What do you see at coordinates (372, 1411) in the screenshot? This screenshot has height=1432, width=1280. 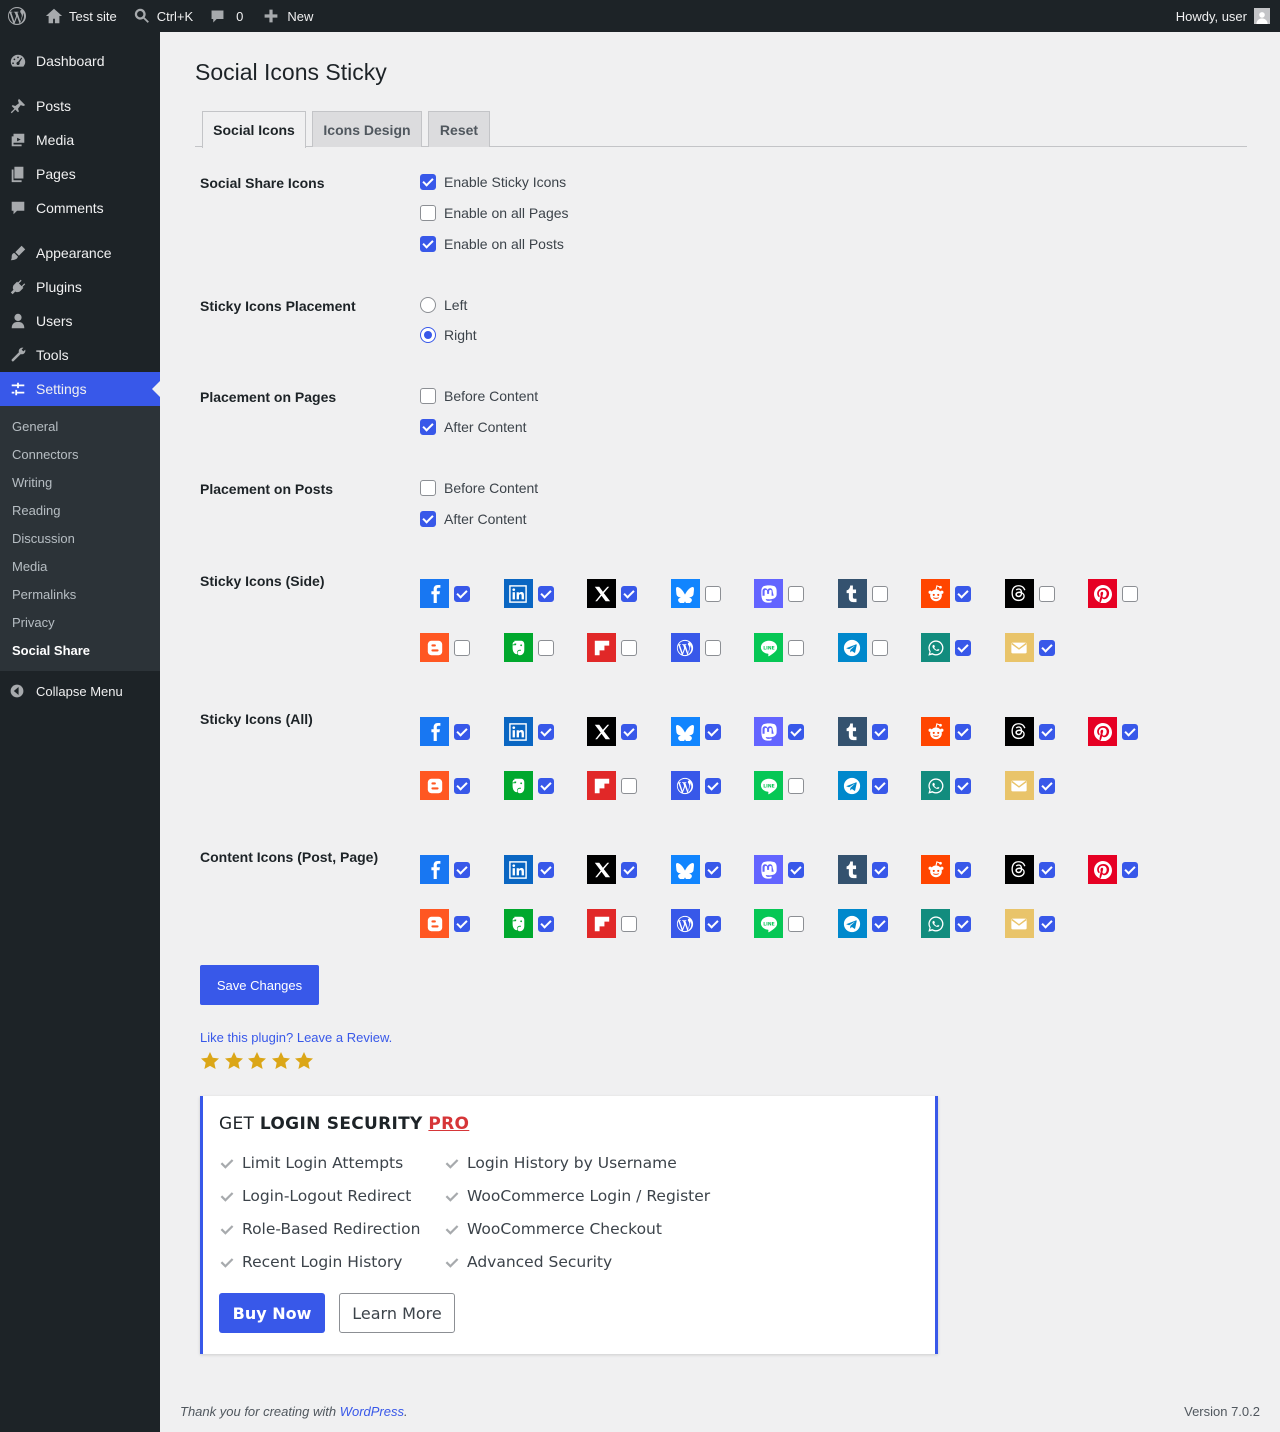 I see `wordpress-link: WordPress` at bounding box center [372, 1411].